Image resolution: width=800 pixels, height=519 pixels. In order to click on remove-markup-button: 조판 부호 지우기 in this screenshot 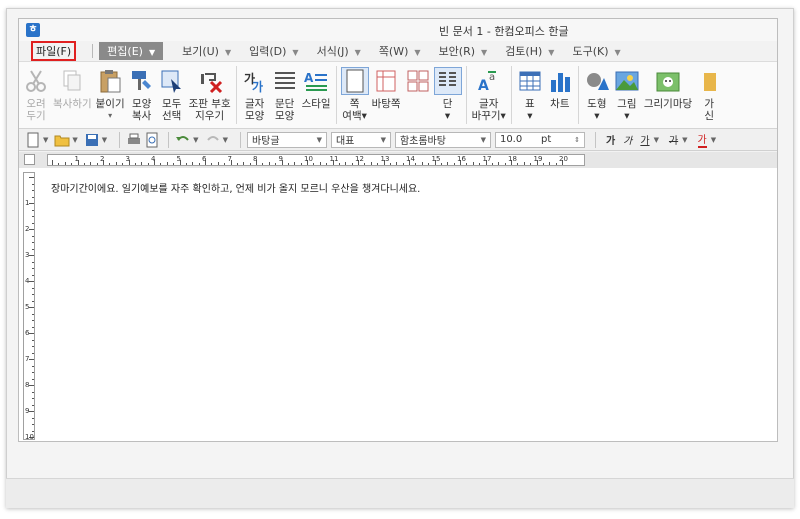, I will do `click(210, 92)`.